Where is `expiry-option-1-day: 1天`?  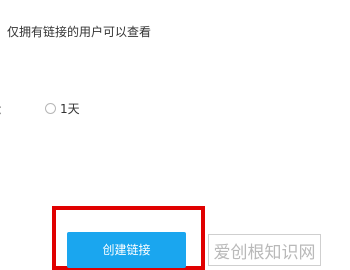
expiry-option-1-day: 1天 is located at coordinates (62, 108).